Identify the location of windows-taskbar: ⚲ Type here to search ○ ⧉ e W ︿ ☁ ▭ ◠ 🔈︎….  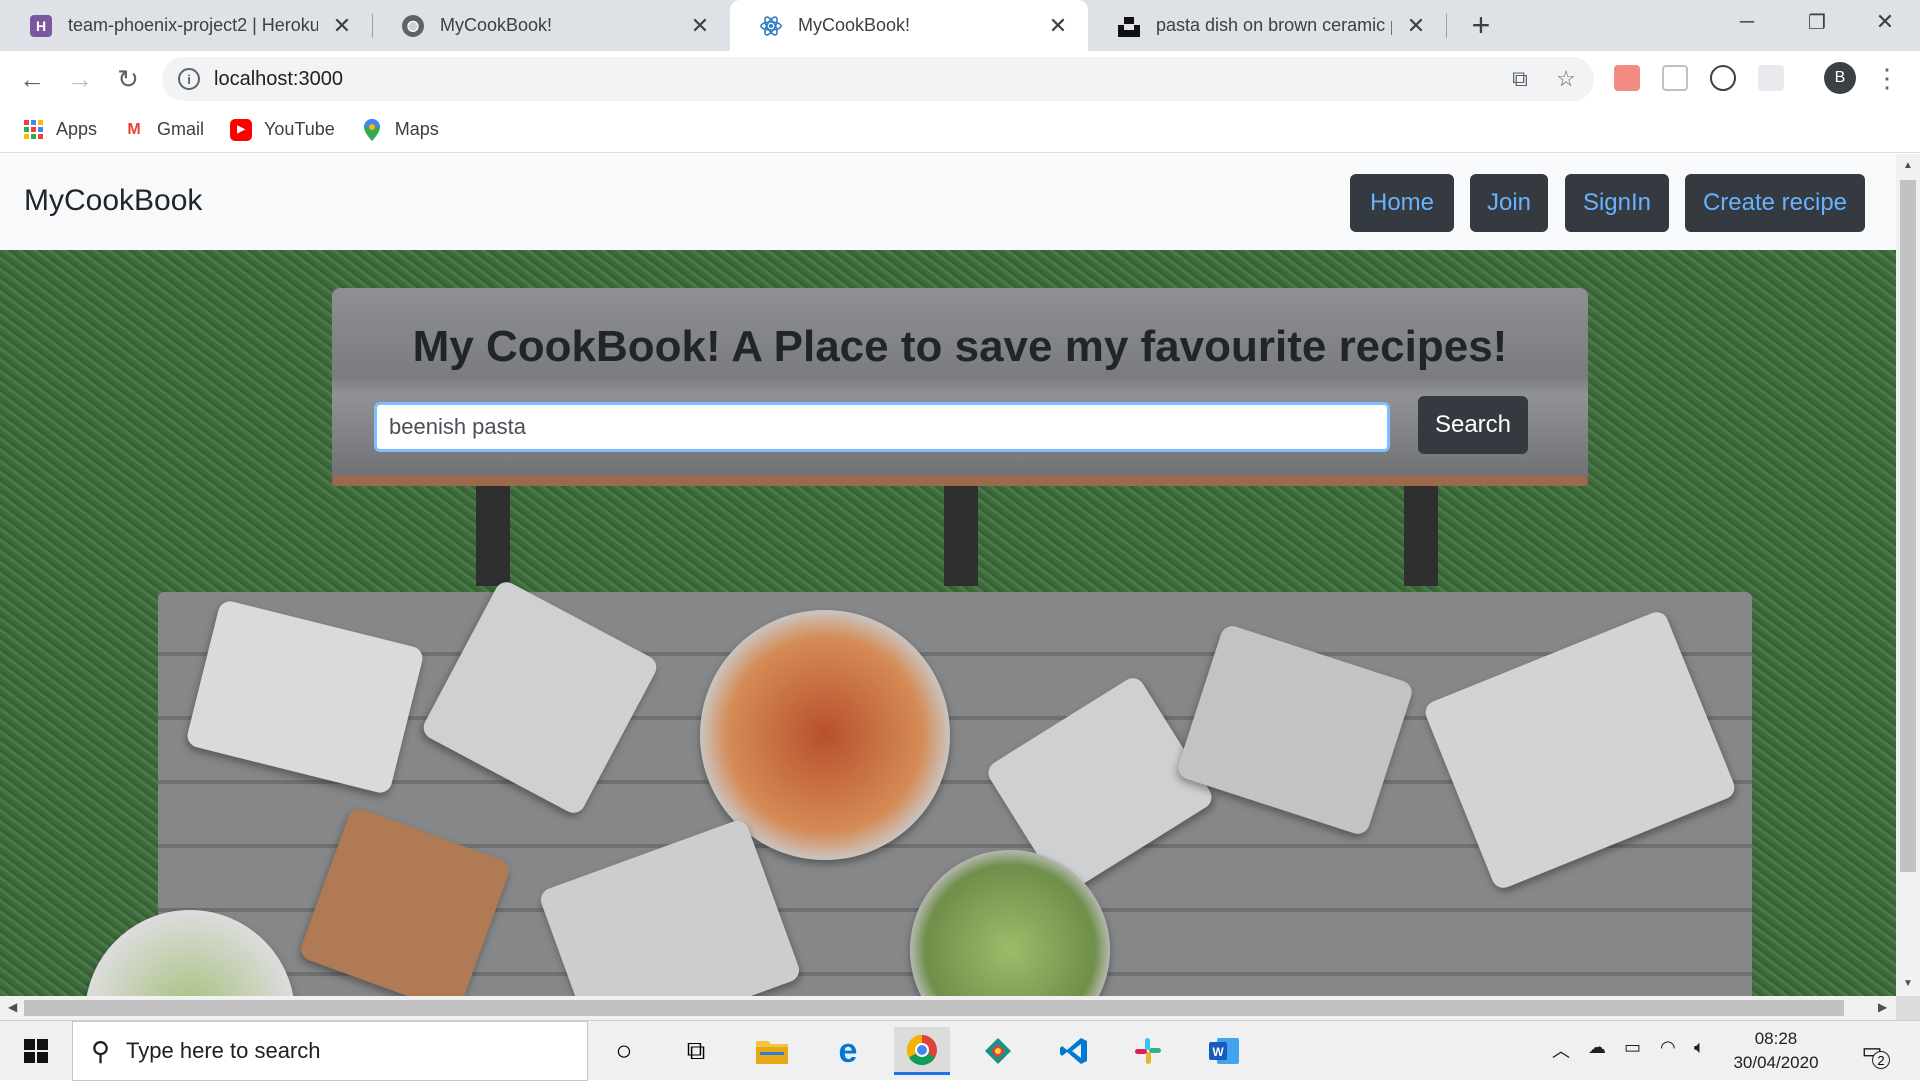
(960, 1050).